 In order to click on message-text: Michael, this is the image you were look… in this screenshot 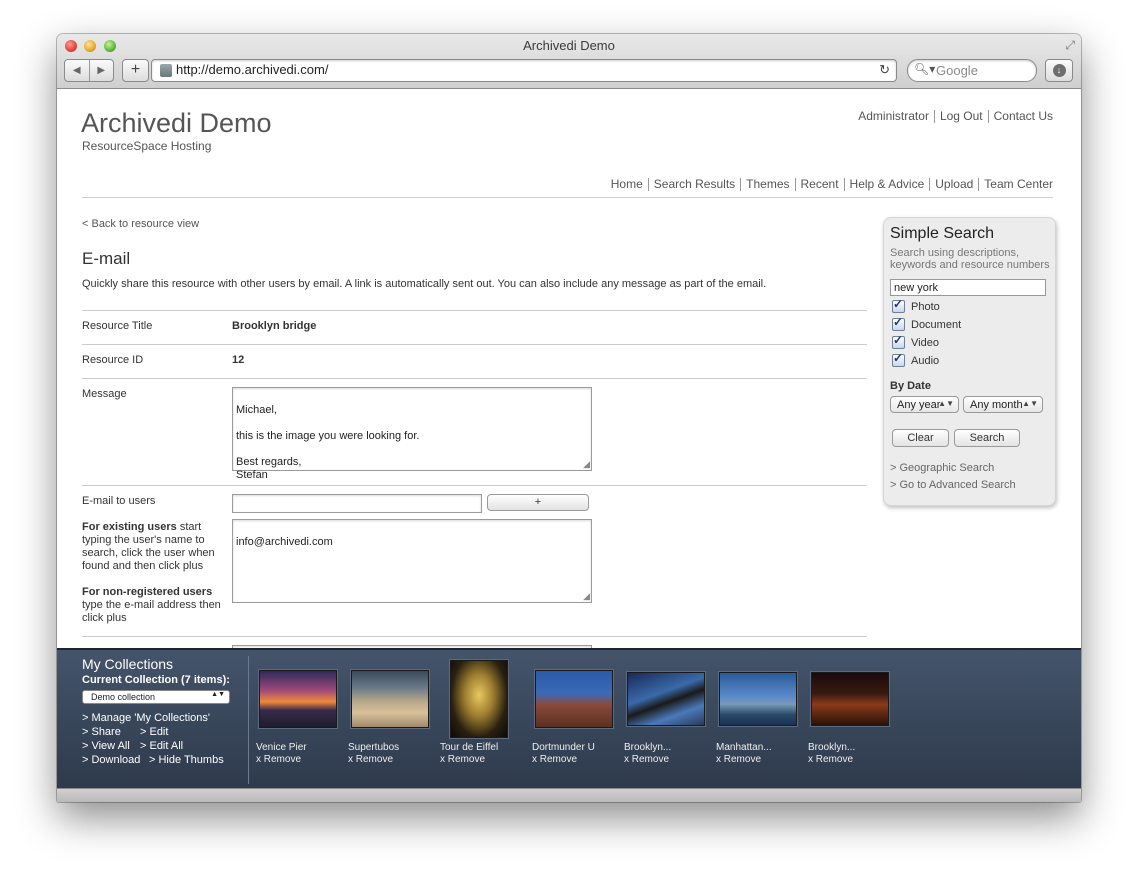, I will do `click(328, 442)`.